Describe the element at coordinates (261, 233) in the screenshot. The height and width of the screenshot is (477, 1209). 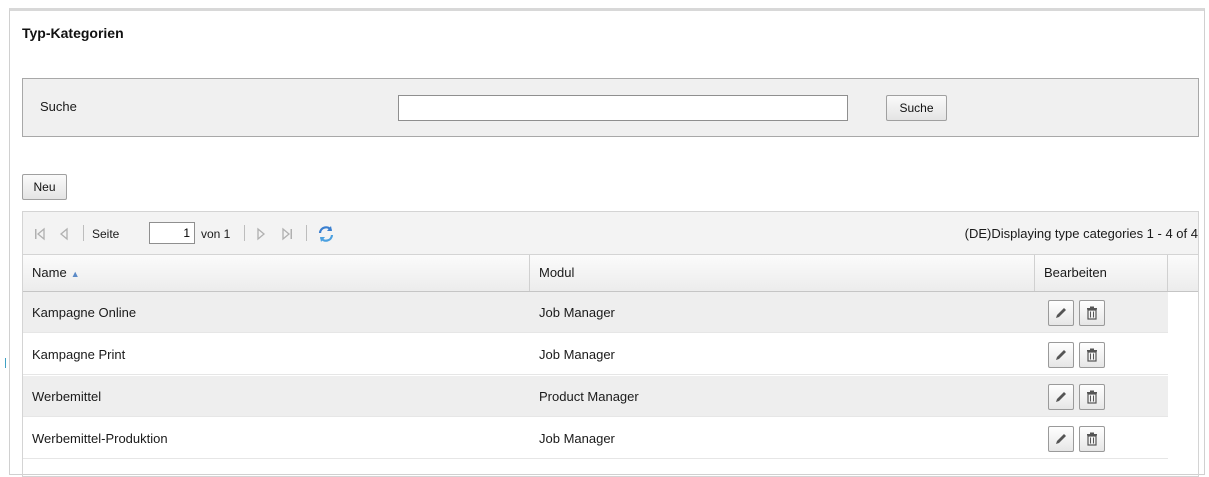
I see `next-page-icon` at that location.